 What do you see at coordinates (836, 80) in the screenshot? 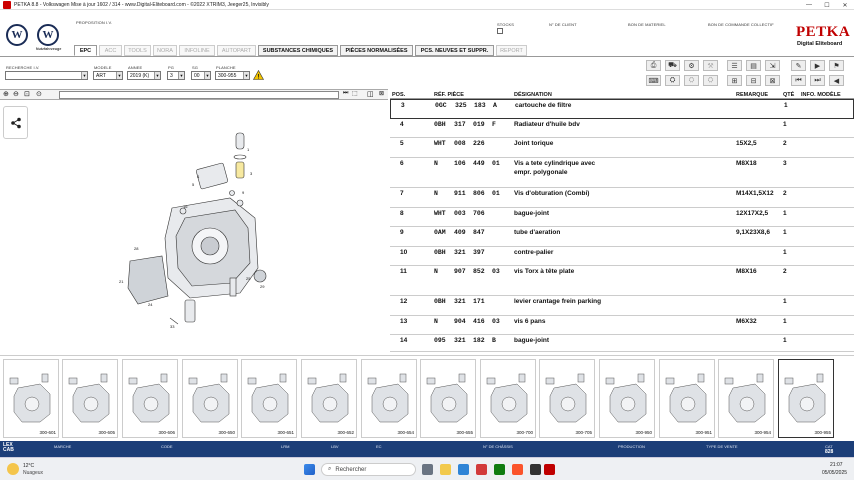
I see `previous-icon: ◀` at bounding box center [836, 80].